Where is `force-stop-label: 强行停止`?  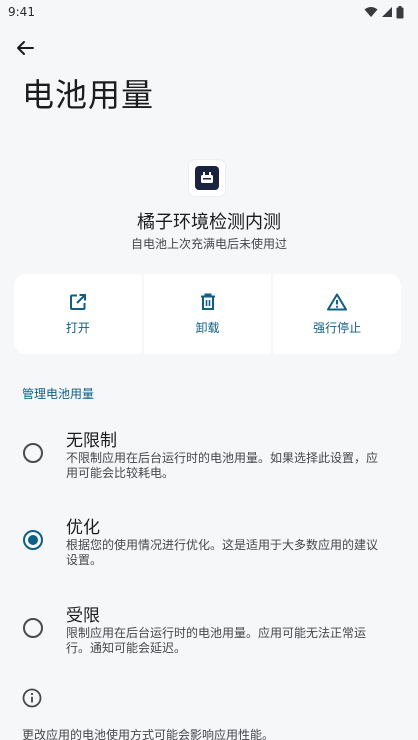
force-stop-label: 强行停止 is located at coordinates (337, 327).